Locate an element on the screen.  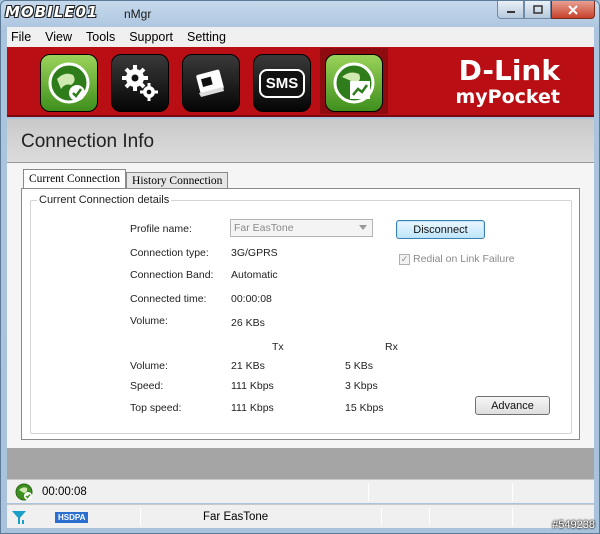
profile-label: Profile name: is located at coordinates (161, 229).